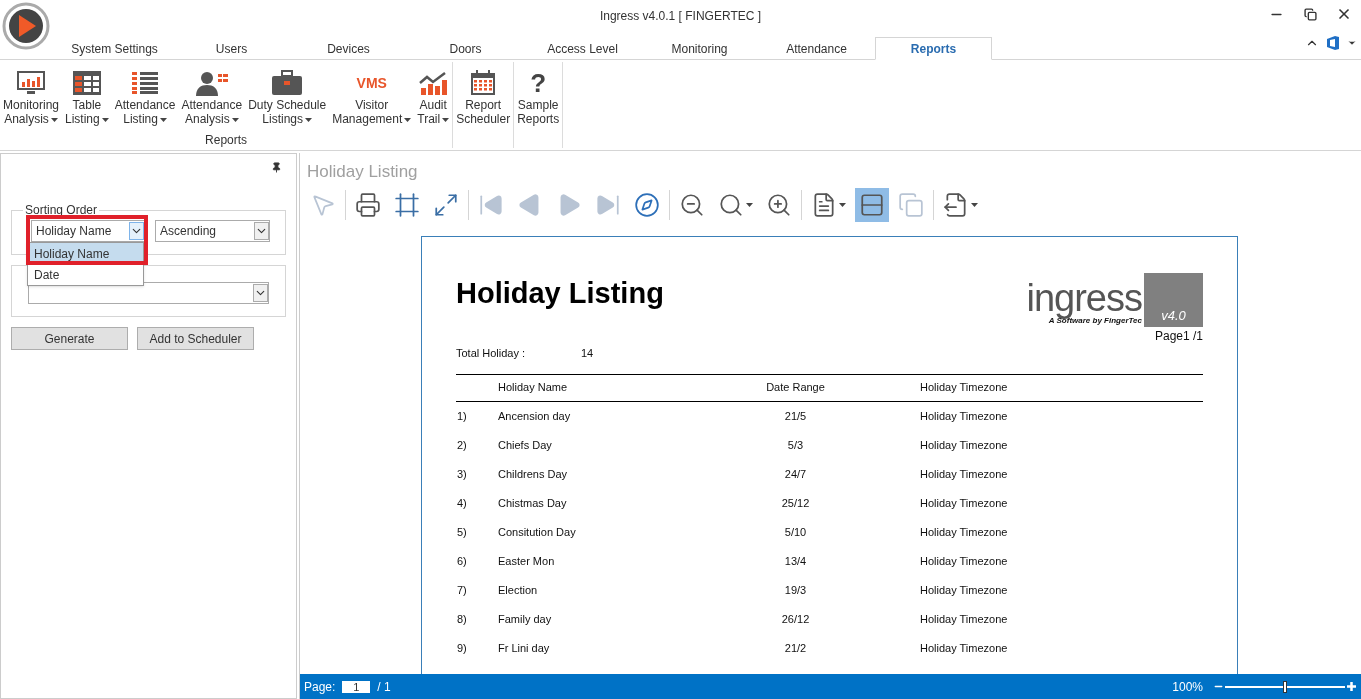 This screenshot has width=1361, height=699. I want to click on table-cell-text: 5/10, so click(795, 532).